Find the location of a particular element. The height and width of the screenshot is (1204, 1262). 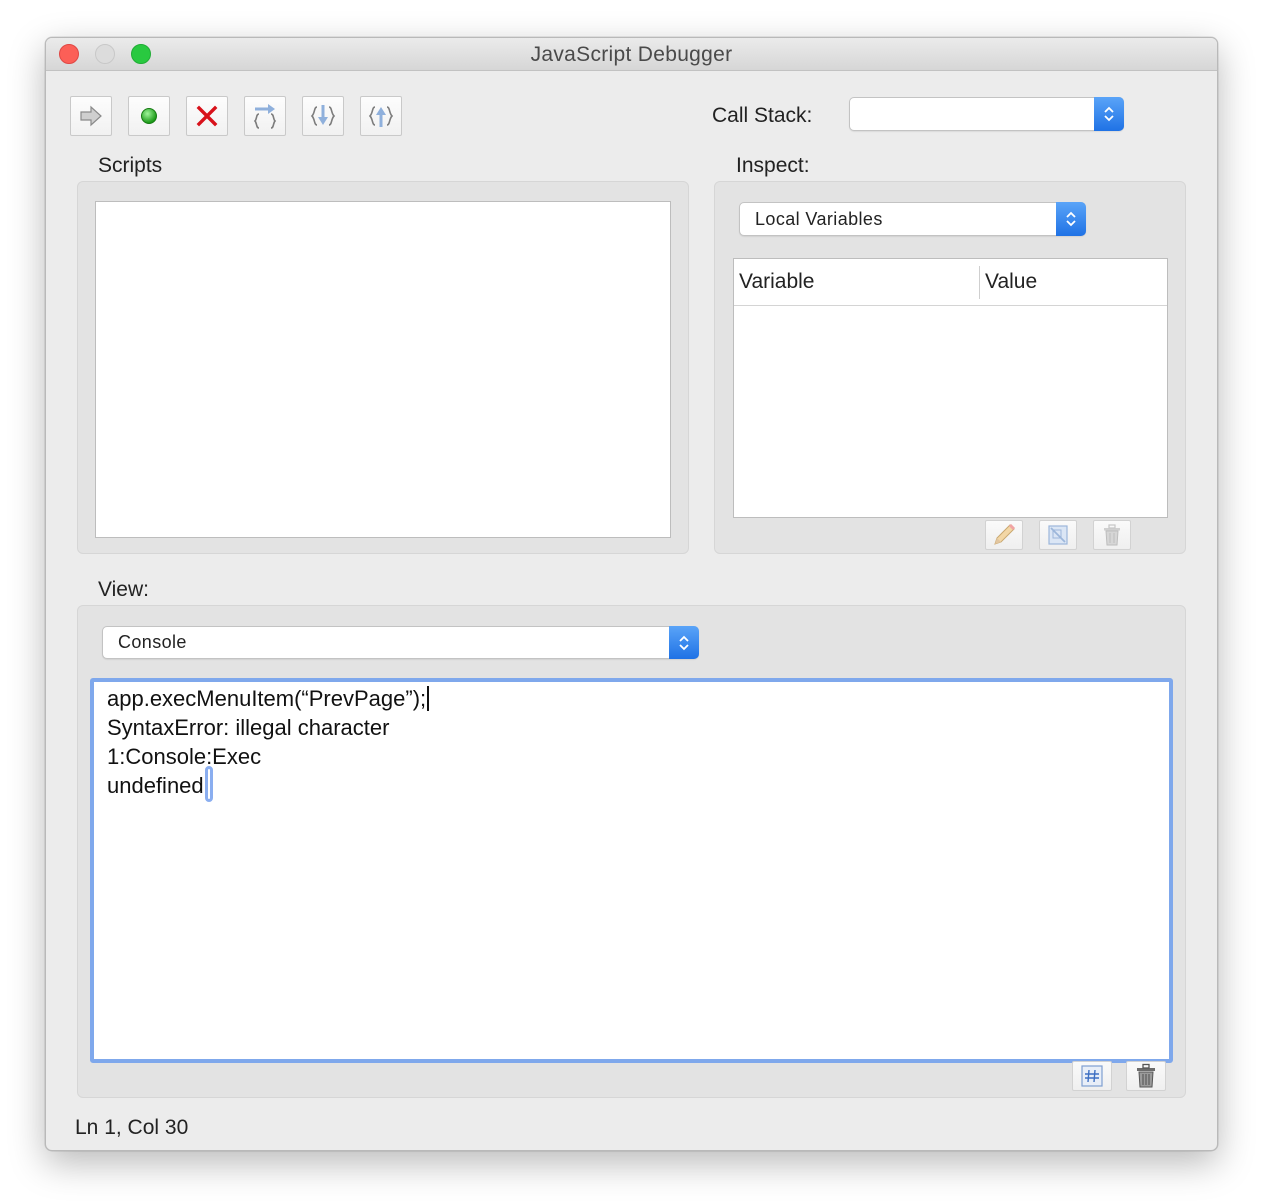

console-line: app.execMenuItem(“PrevPage”); is located at coordinates (268, 699).